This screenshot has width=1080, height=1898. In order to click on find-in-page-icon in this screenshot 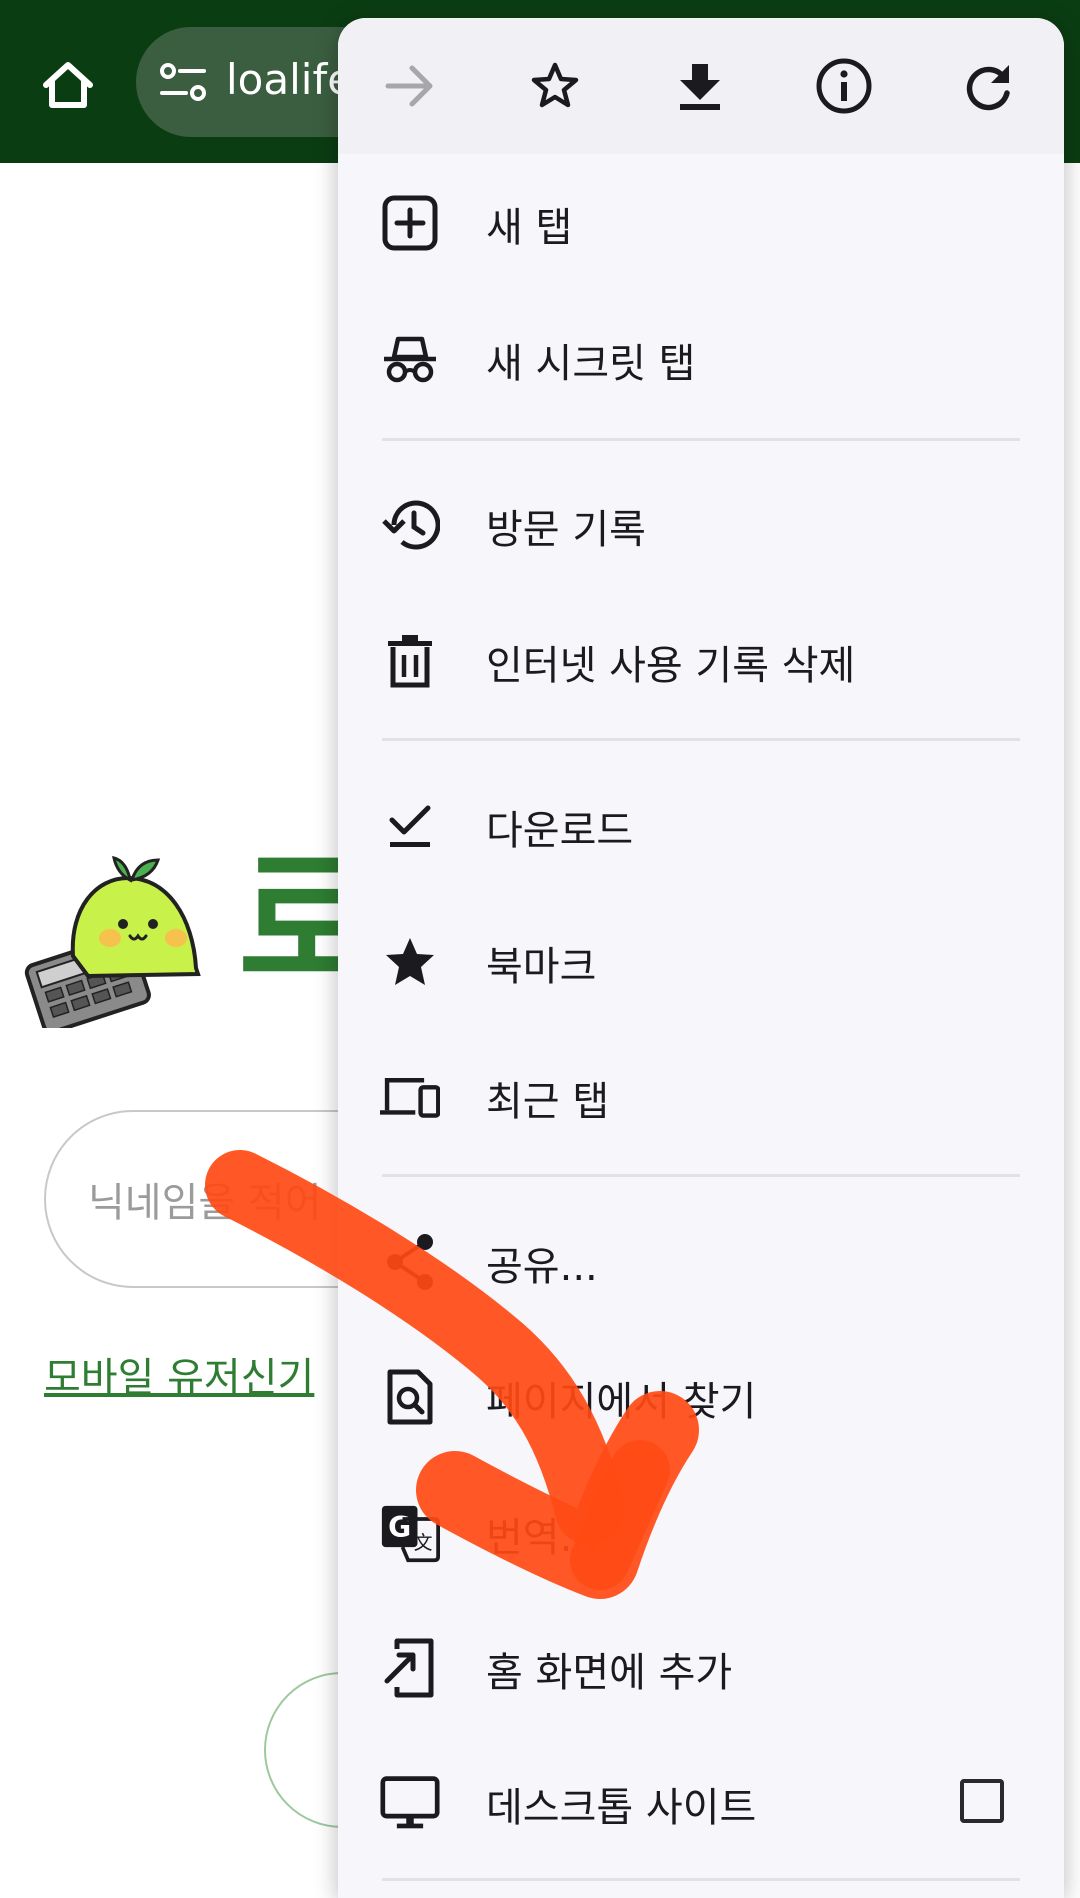, I will do `click(410, 1397)`.